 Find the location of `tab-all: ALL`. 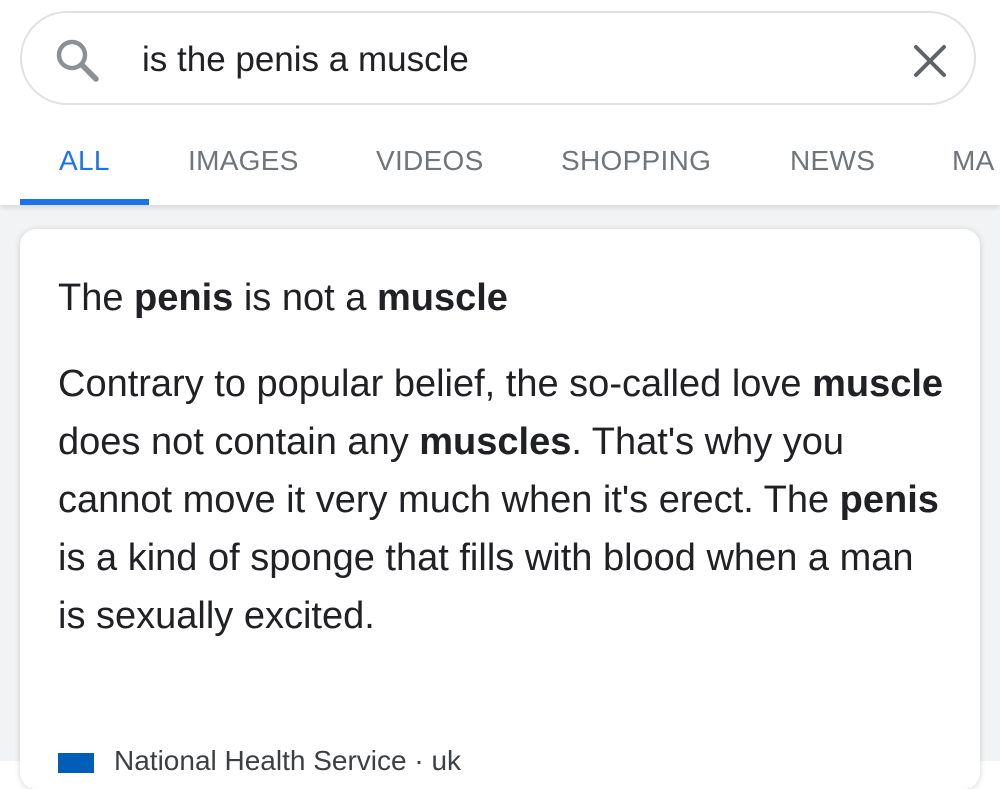

tab-all: ALL is located at coordinates (84, 162).